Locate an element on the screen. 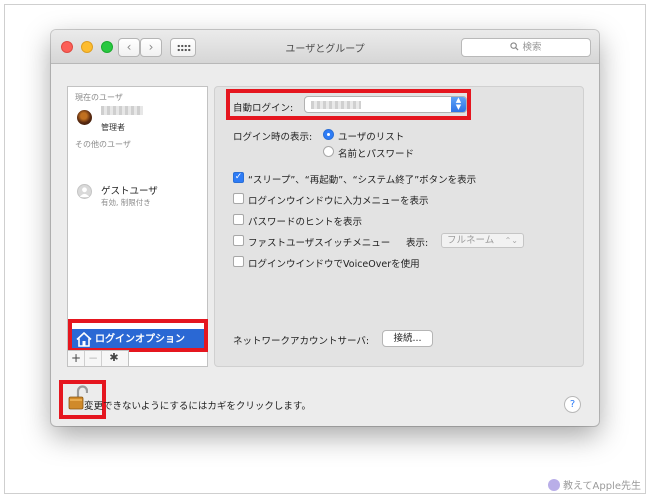  search-placeholder: 検索 is located at coordinates (532, 47).